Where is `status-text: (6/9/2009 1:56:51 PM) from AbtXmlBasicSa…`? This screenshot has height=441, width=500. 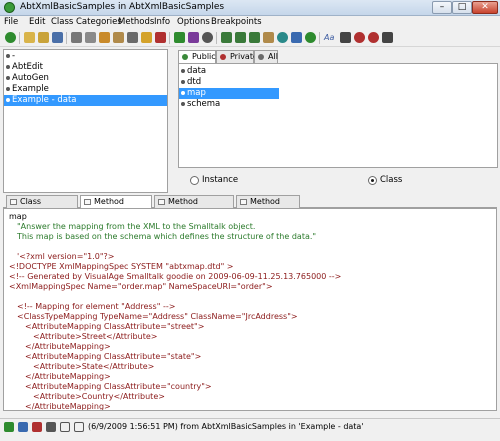 status-text: (6/9/2009 1:56:51 PM) from AbtXmlBasicSa… is located at coordinates (226, 426).